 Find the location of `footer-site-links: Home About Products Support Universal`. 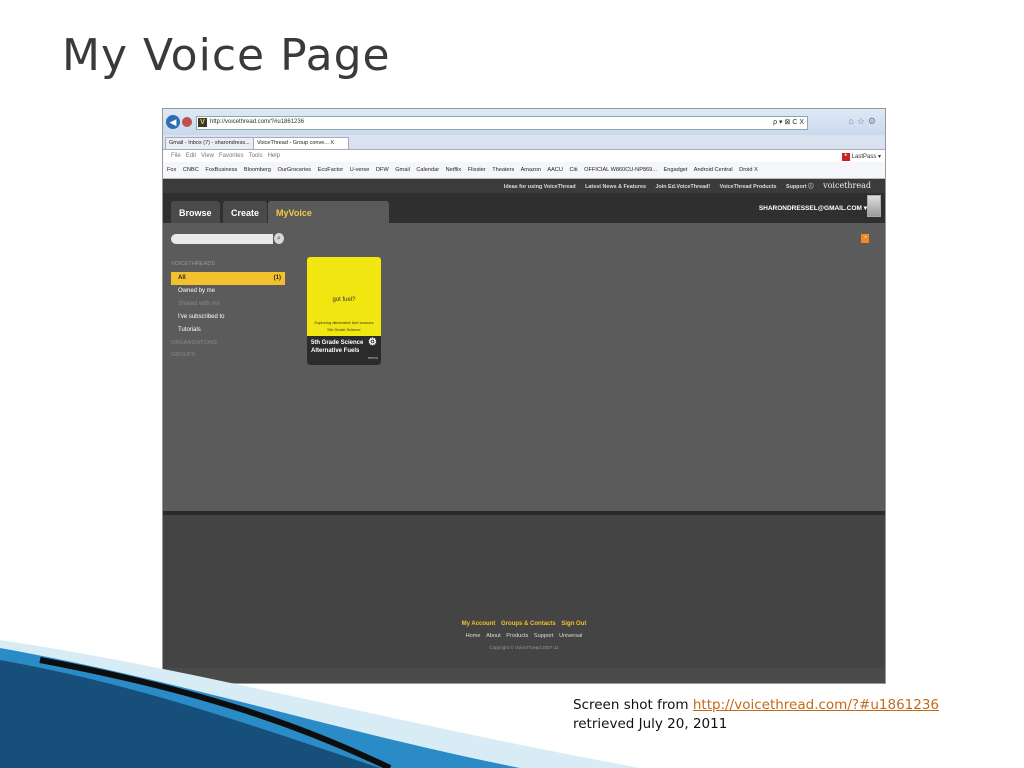

footer-site-links: Home About Products Support Universal is located at coordinates (524, 636).